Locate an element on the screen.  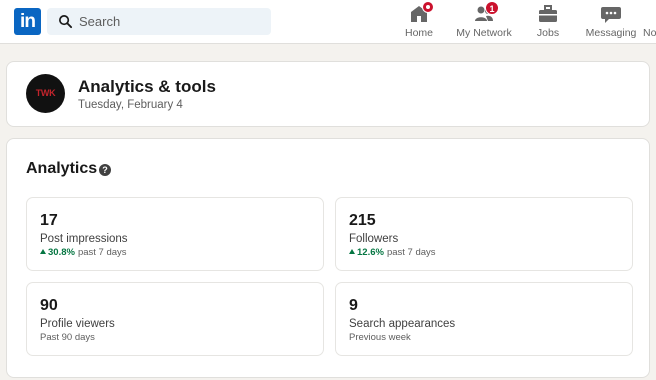
metric-value: 215 is located at coordinates (362, 220).